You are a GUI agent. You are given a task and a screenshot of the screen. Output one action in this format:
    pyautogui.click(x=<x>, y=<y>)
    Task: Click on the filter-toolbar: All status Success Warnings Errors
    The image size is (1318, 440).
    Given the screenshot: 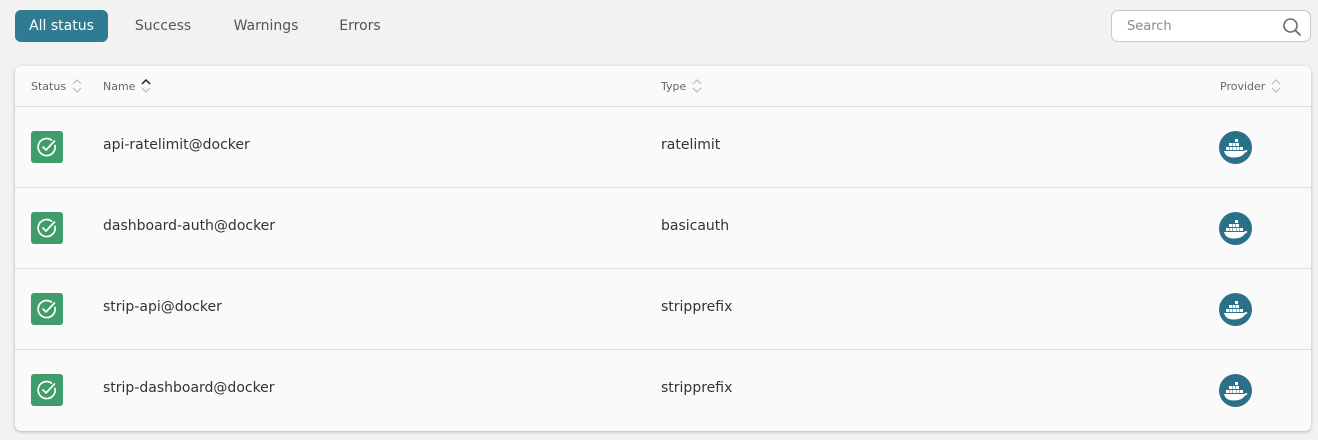 What is the action you would take?
    pyautogui.click(x=659, y=26)
    